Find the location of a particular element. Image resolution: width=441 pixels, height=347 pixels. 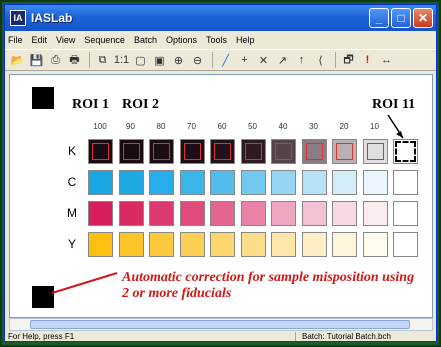

zoom-in-icon: ⊕ is located at coordinates (178, 60).